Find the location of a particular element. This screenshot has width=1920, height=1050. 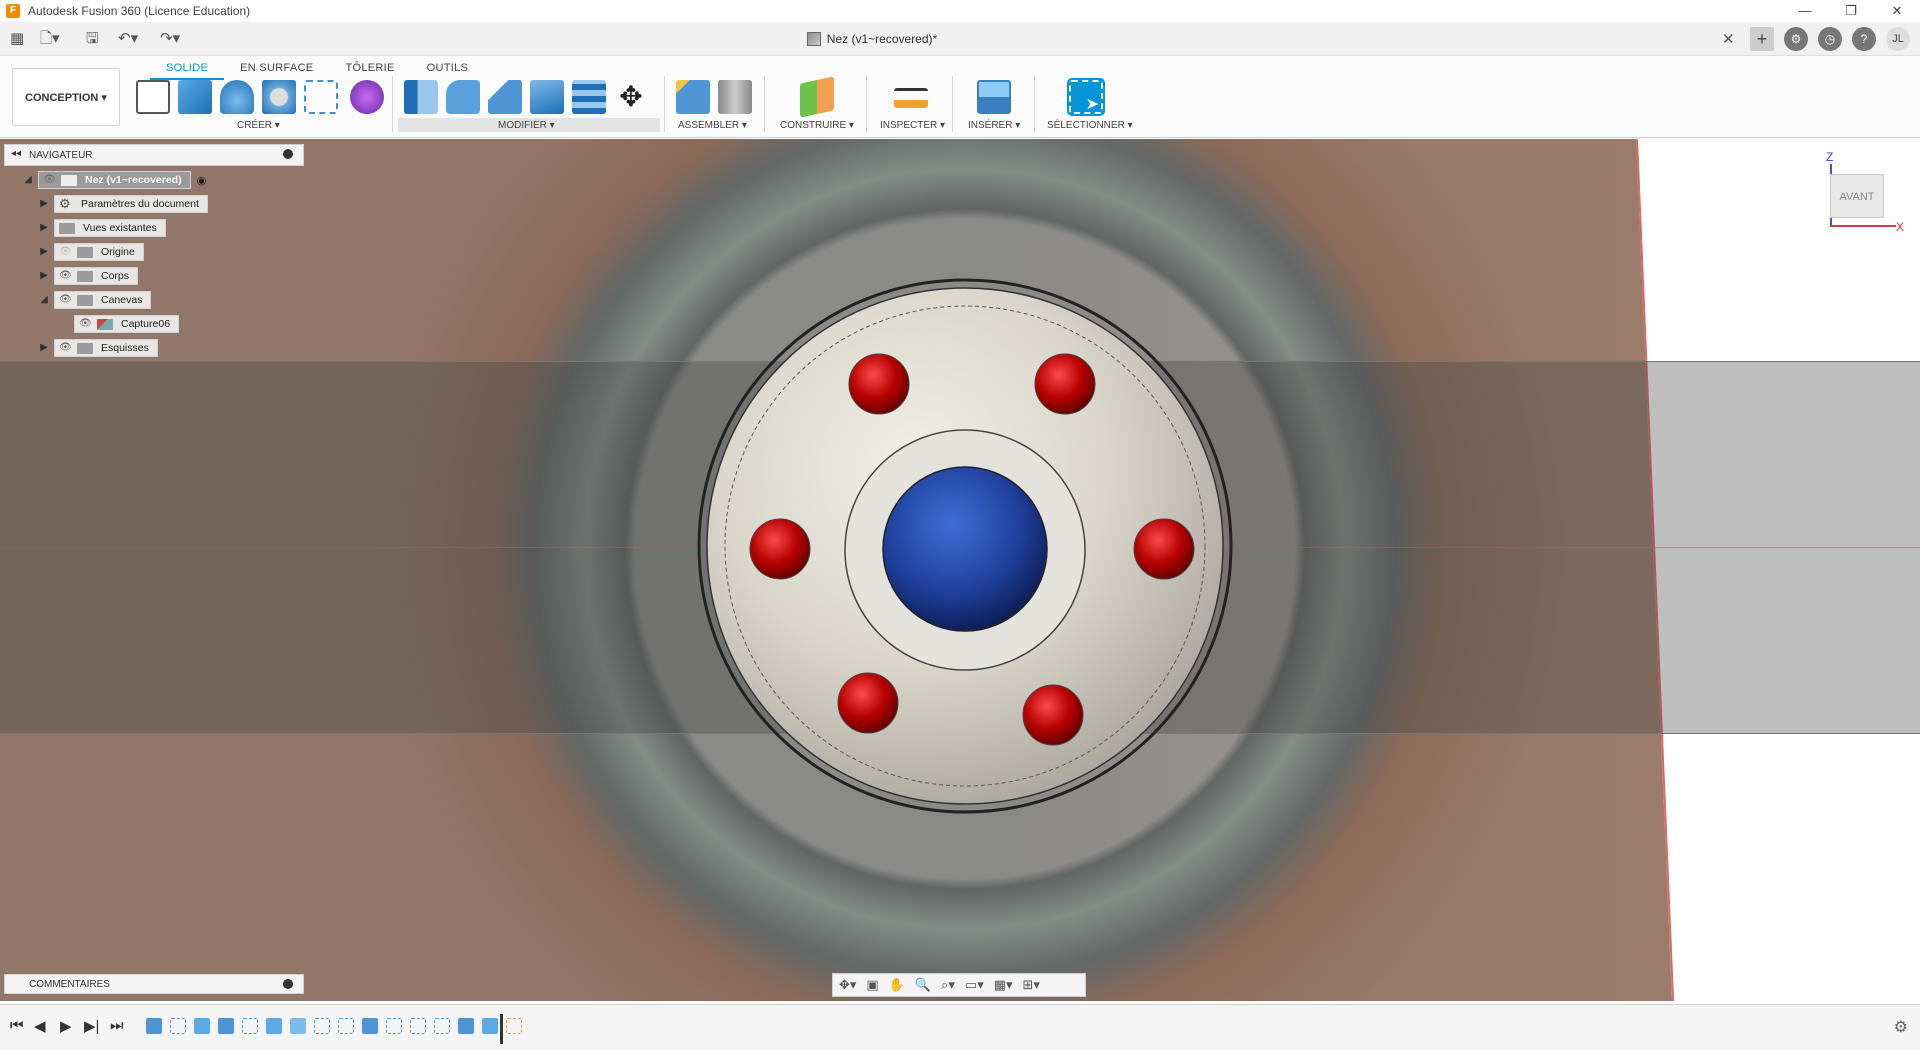

red-hole-right is located at coordinates (1164, 549).